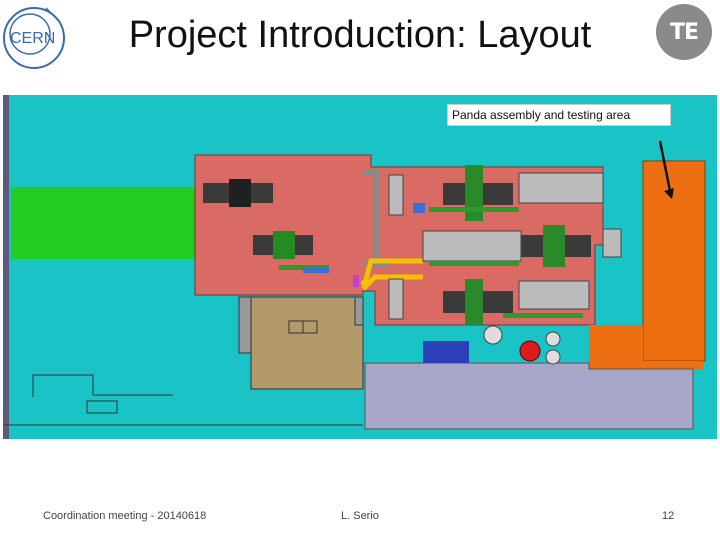 Image resolution: width=720 pixels, height=540 pixels. What do you see at coordinates (529, 396) in the screenshot?
I see `service-zone` at bounding box center [529, 396].